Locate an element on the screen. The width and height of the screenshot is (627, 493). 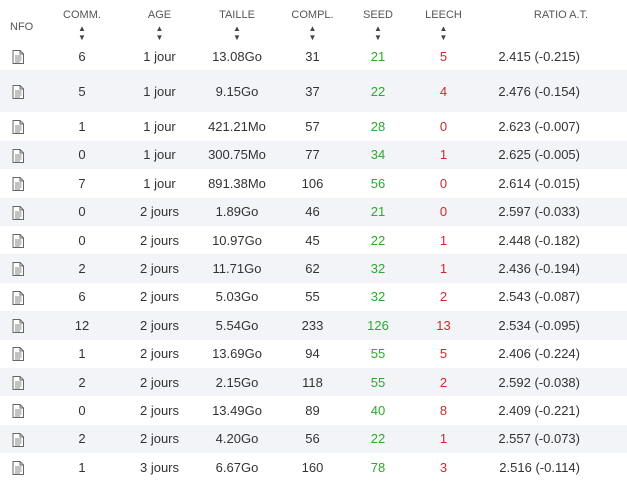
leech-cell: 1 is located at coordinates (443, 439).